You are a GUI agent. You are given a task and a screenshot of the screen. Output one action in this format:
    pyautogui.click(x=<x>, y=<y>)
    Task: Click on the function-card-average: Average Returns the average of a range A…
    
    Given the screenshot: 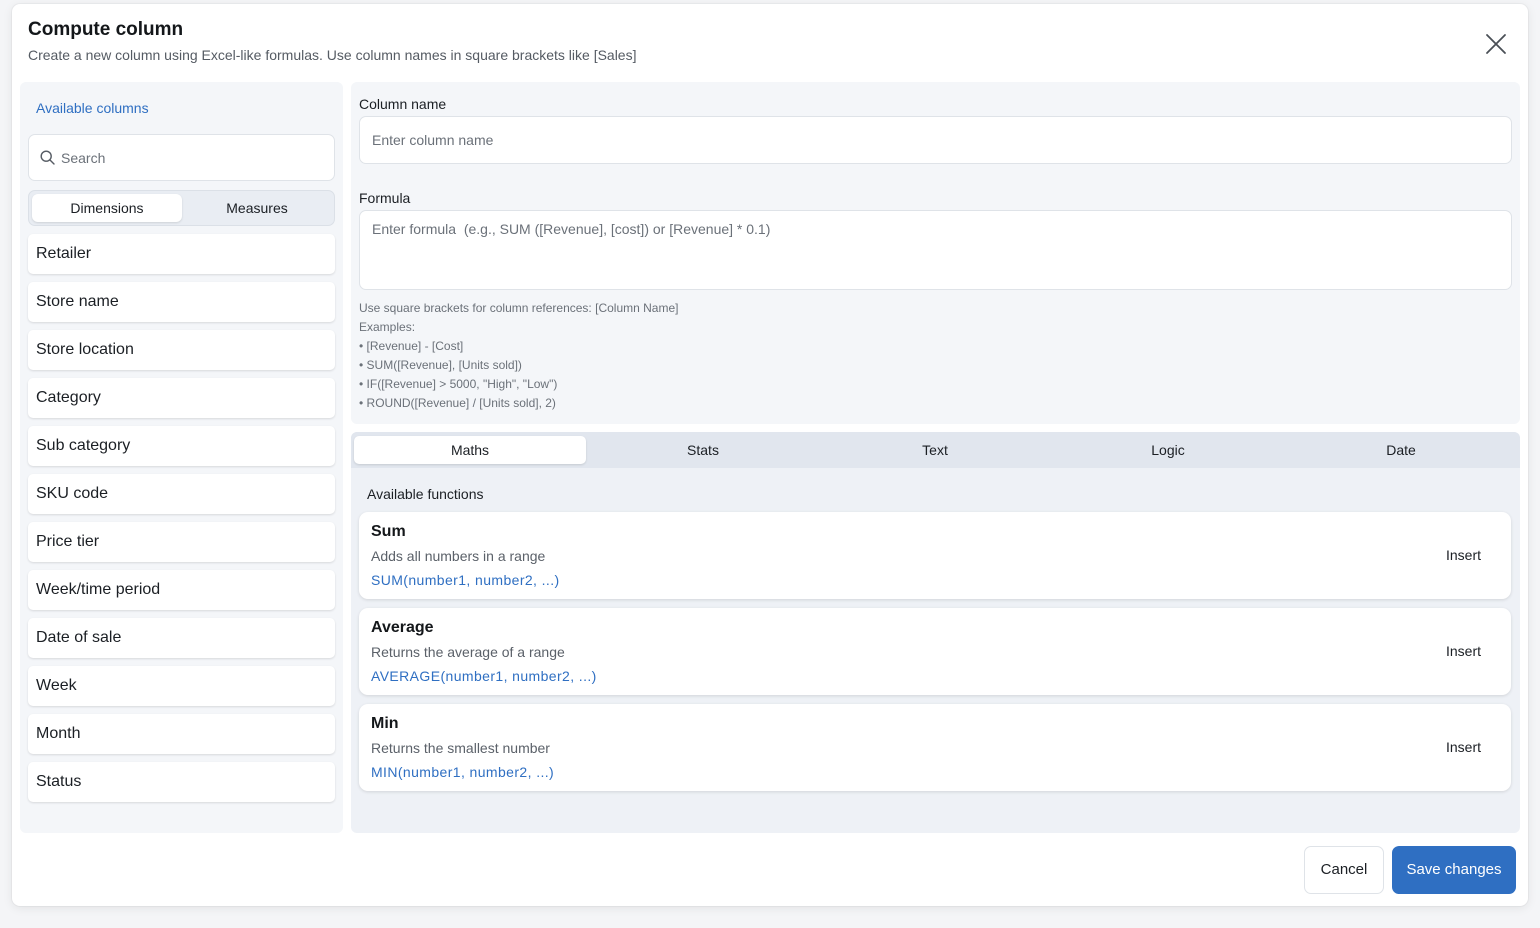 What is the action you would take?
    pyautogui.click(x=935, y=651)
    